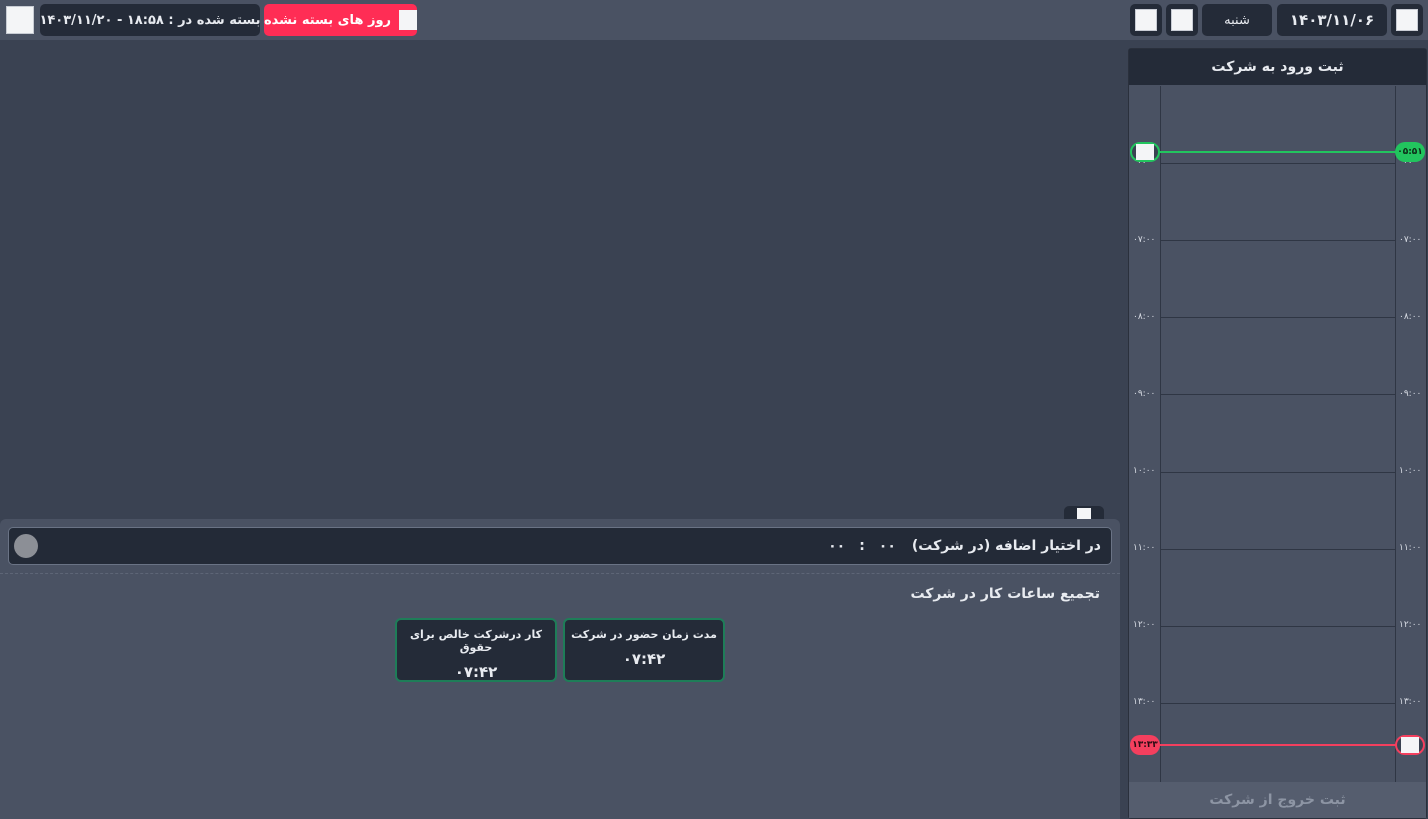 The image size is (1428, 819). Describe the element at coordinates (20, 20) in the screenshot. I see `menu-icon` at that location.